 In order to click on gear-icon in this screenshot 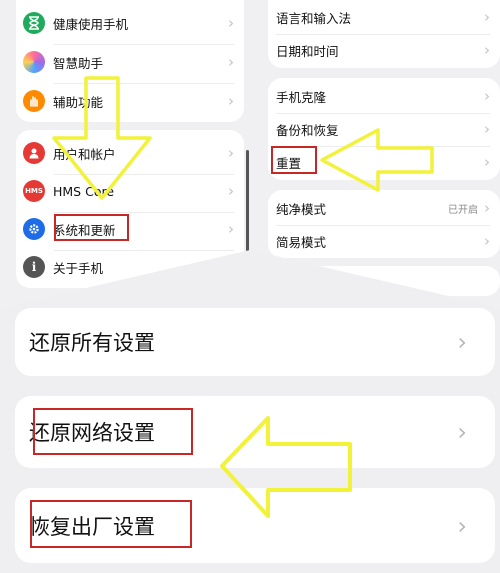, I will do `click(34, 229)`.